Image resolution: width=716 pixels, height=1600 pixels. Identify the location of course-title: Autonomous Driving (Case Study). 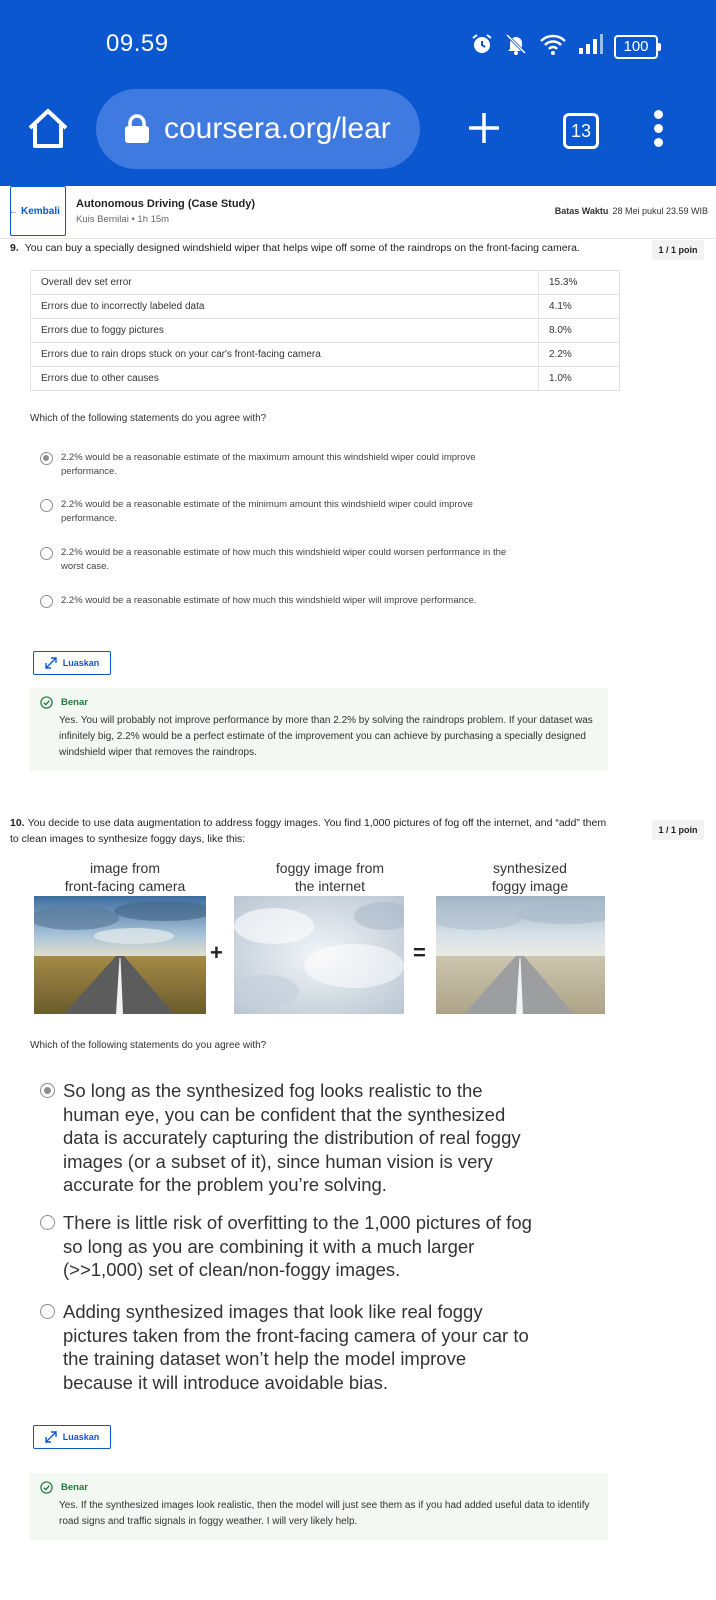
(166, 204).